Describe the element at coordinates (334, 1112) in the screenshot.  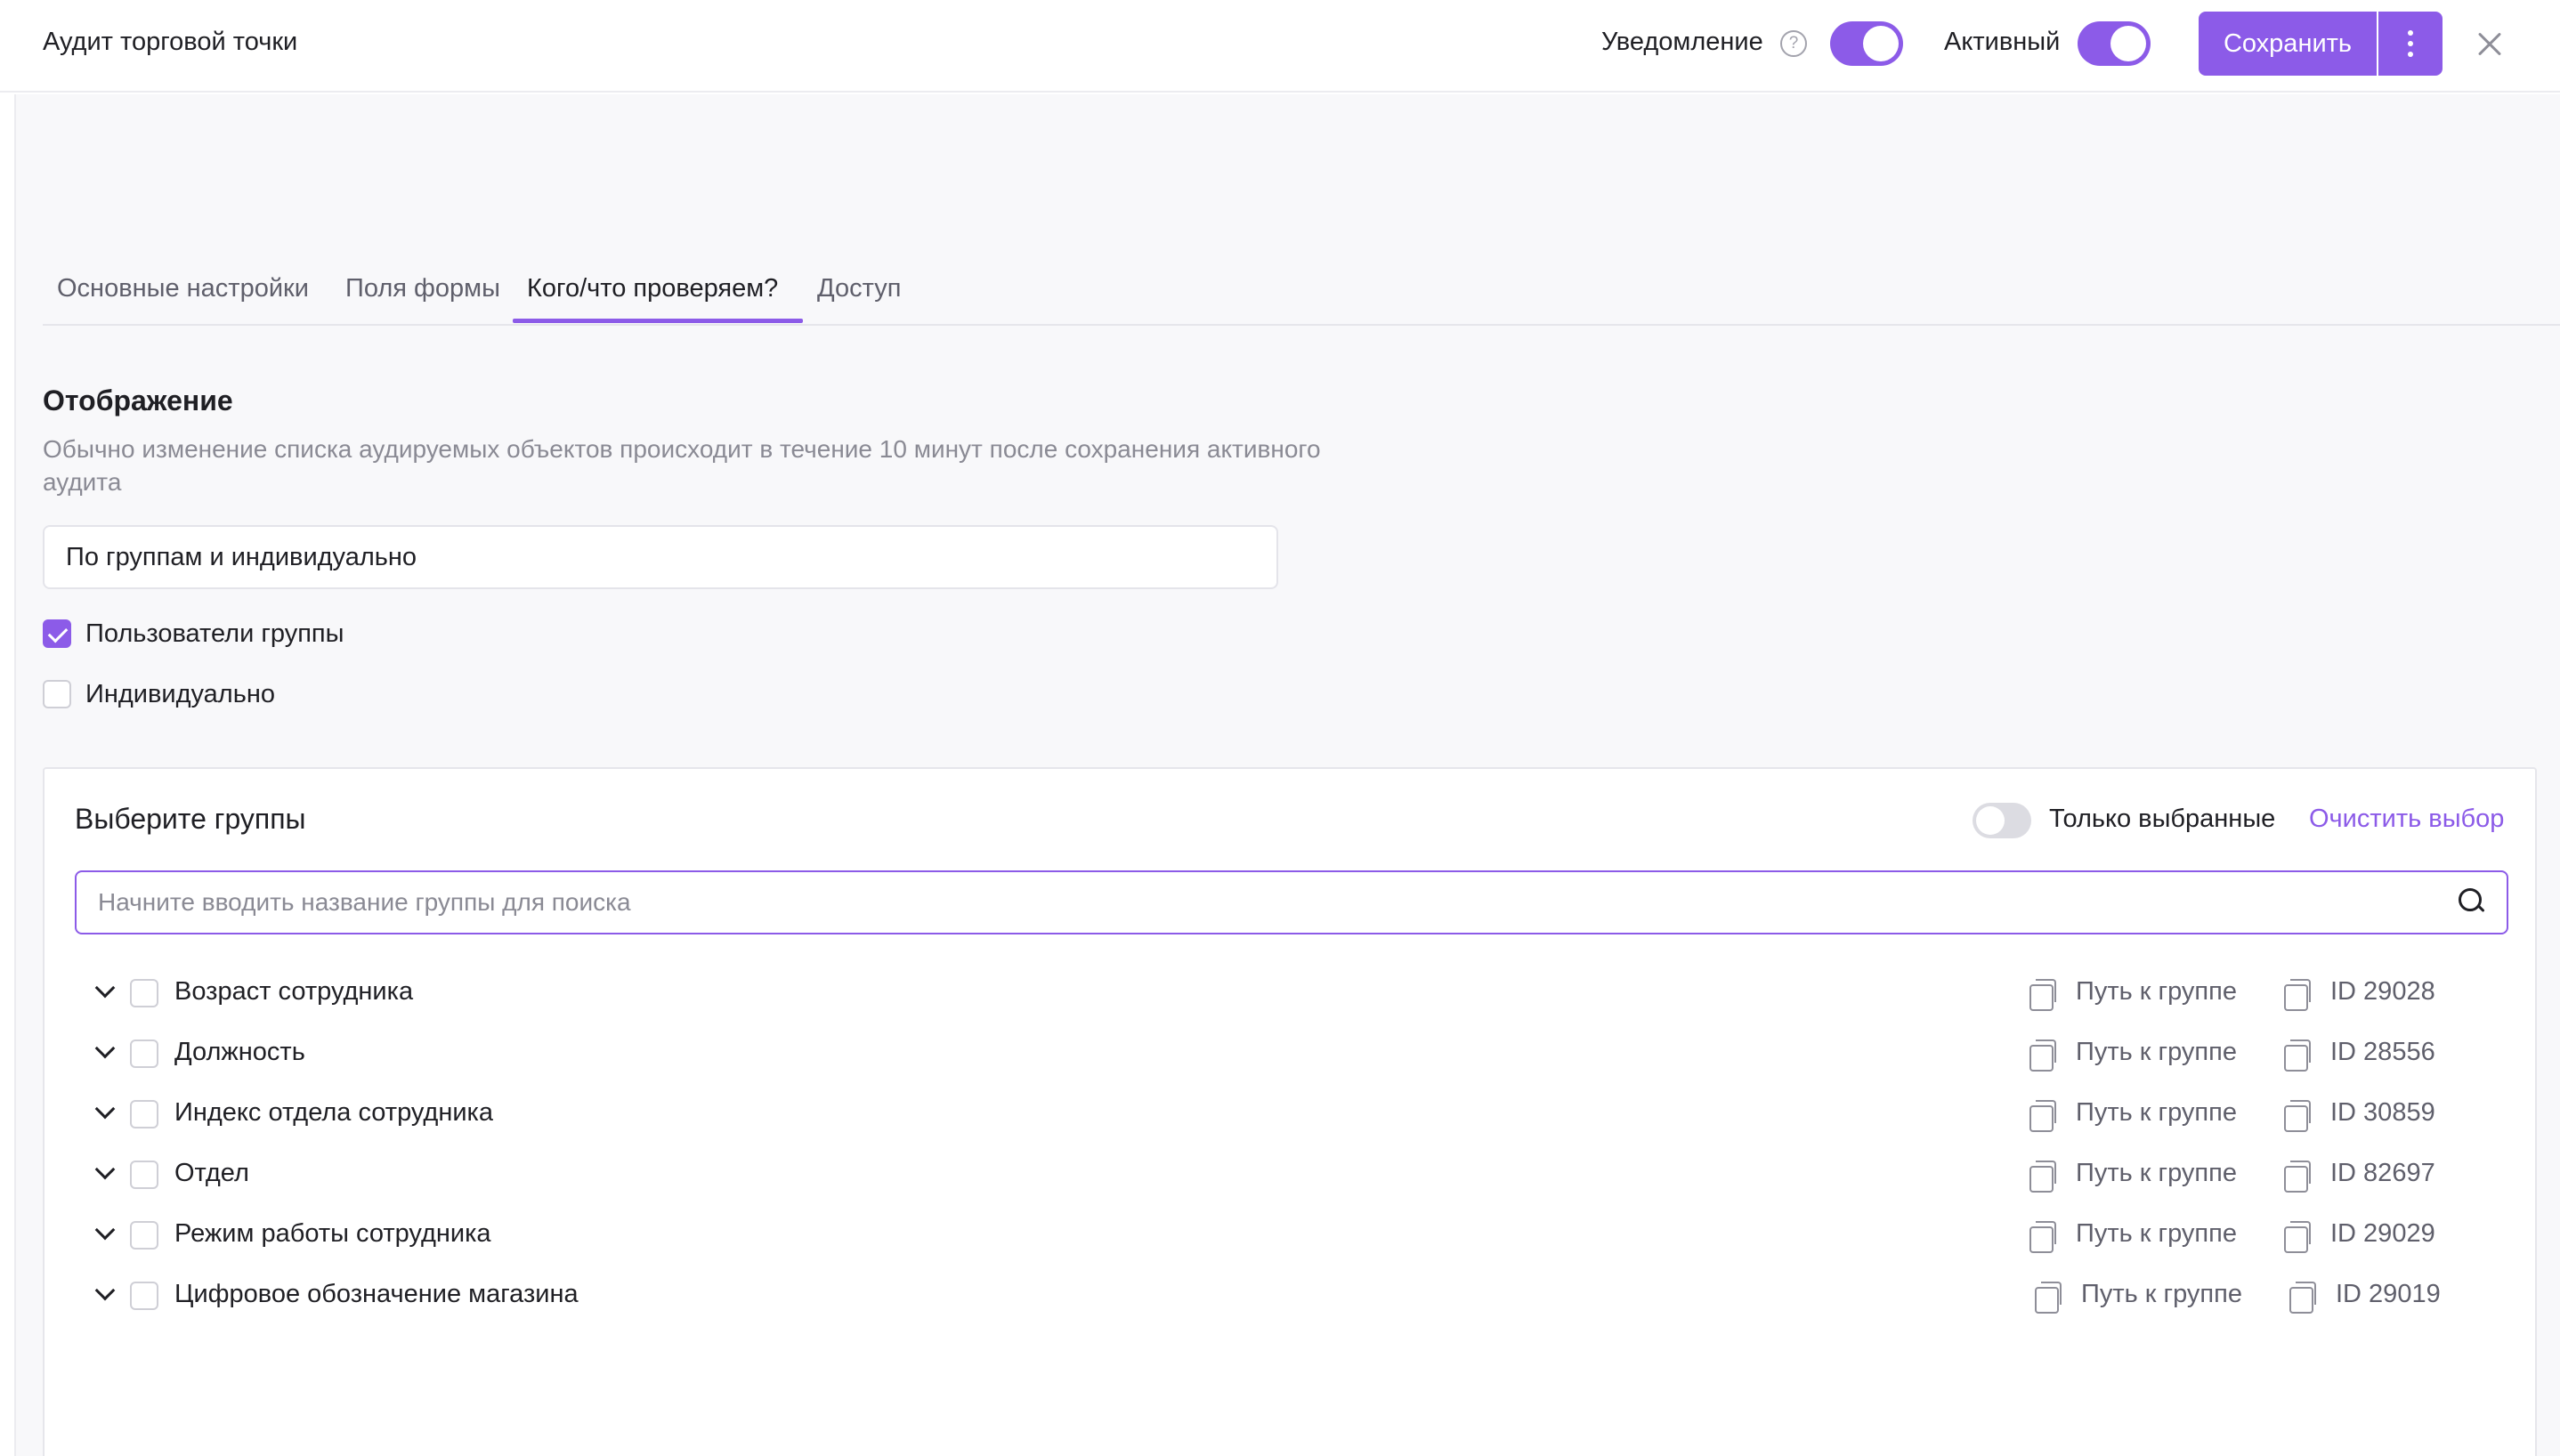
I see `group-name: Индекс отдела сотрудника` at that location.